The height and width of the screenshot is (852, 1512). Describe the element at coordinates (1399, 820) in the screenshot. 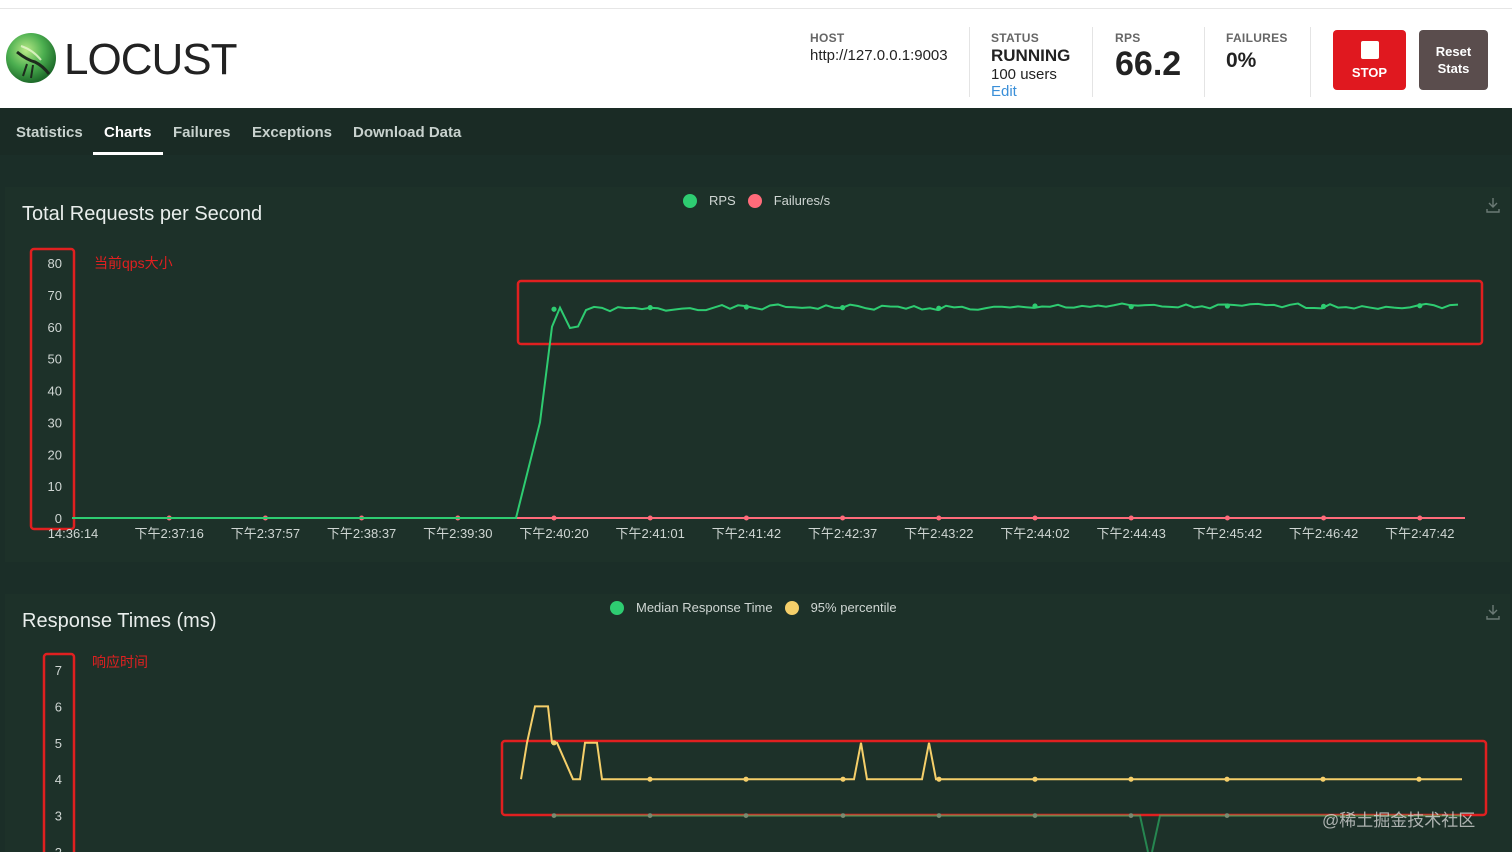

I see `watermark: @稀土掘金技术社区` at that location.